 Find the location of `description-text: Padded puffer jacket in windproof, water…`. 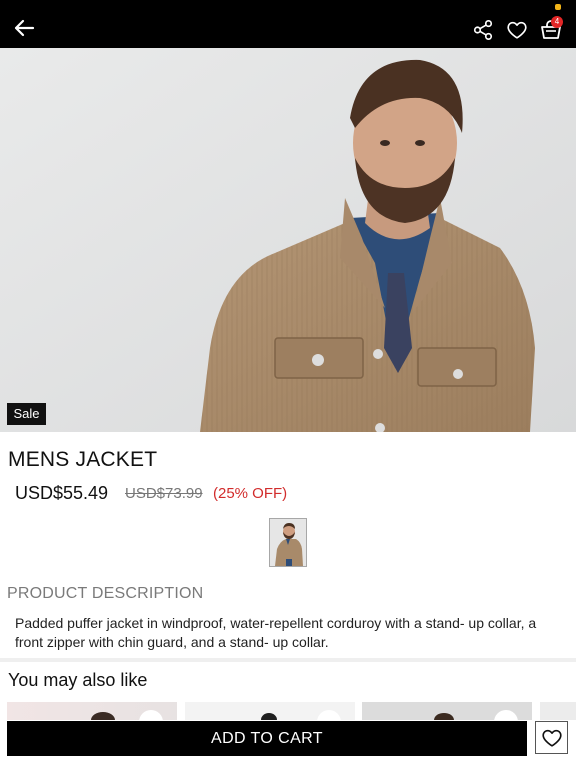

description-text: Padded puffer jacket in windproof, water… is located at coordinates (276, 632).